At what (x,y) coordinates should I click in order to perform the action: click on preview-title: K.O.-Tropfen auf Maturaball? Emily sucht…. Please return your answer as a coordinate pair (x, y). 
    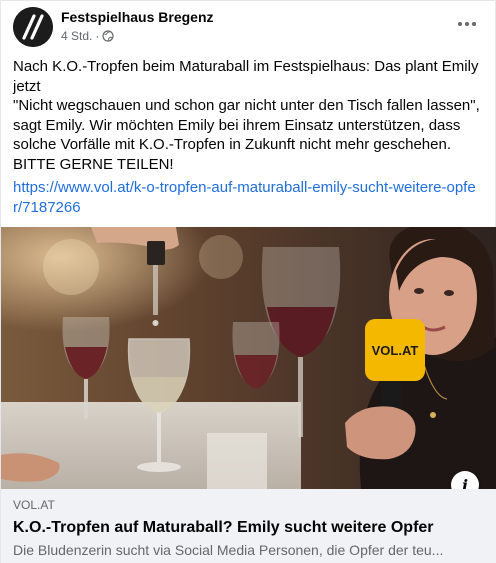
    Looking at the image, I should click on (249, 528).